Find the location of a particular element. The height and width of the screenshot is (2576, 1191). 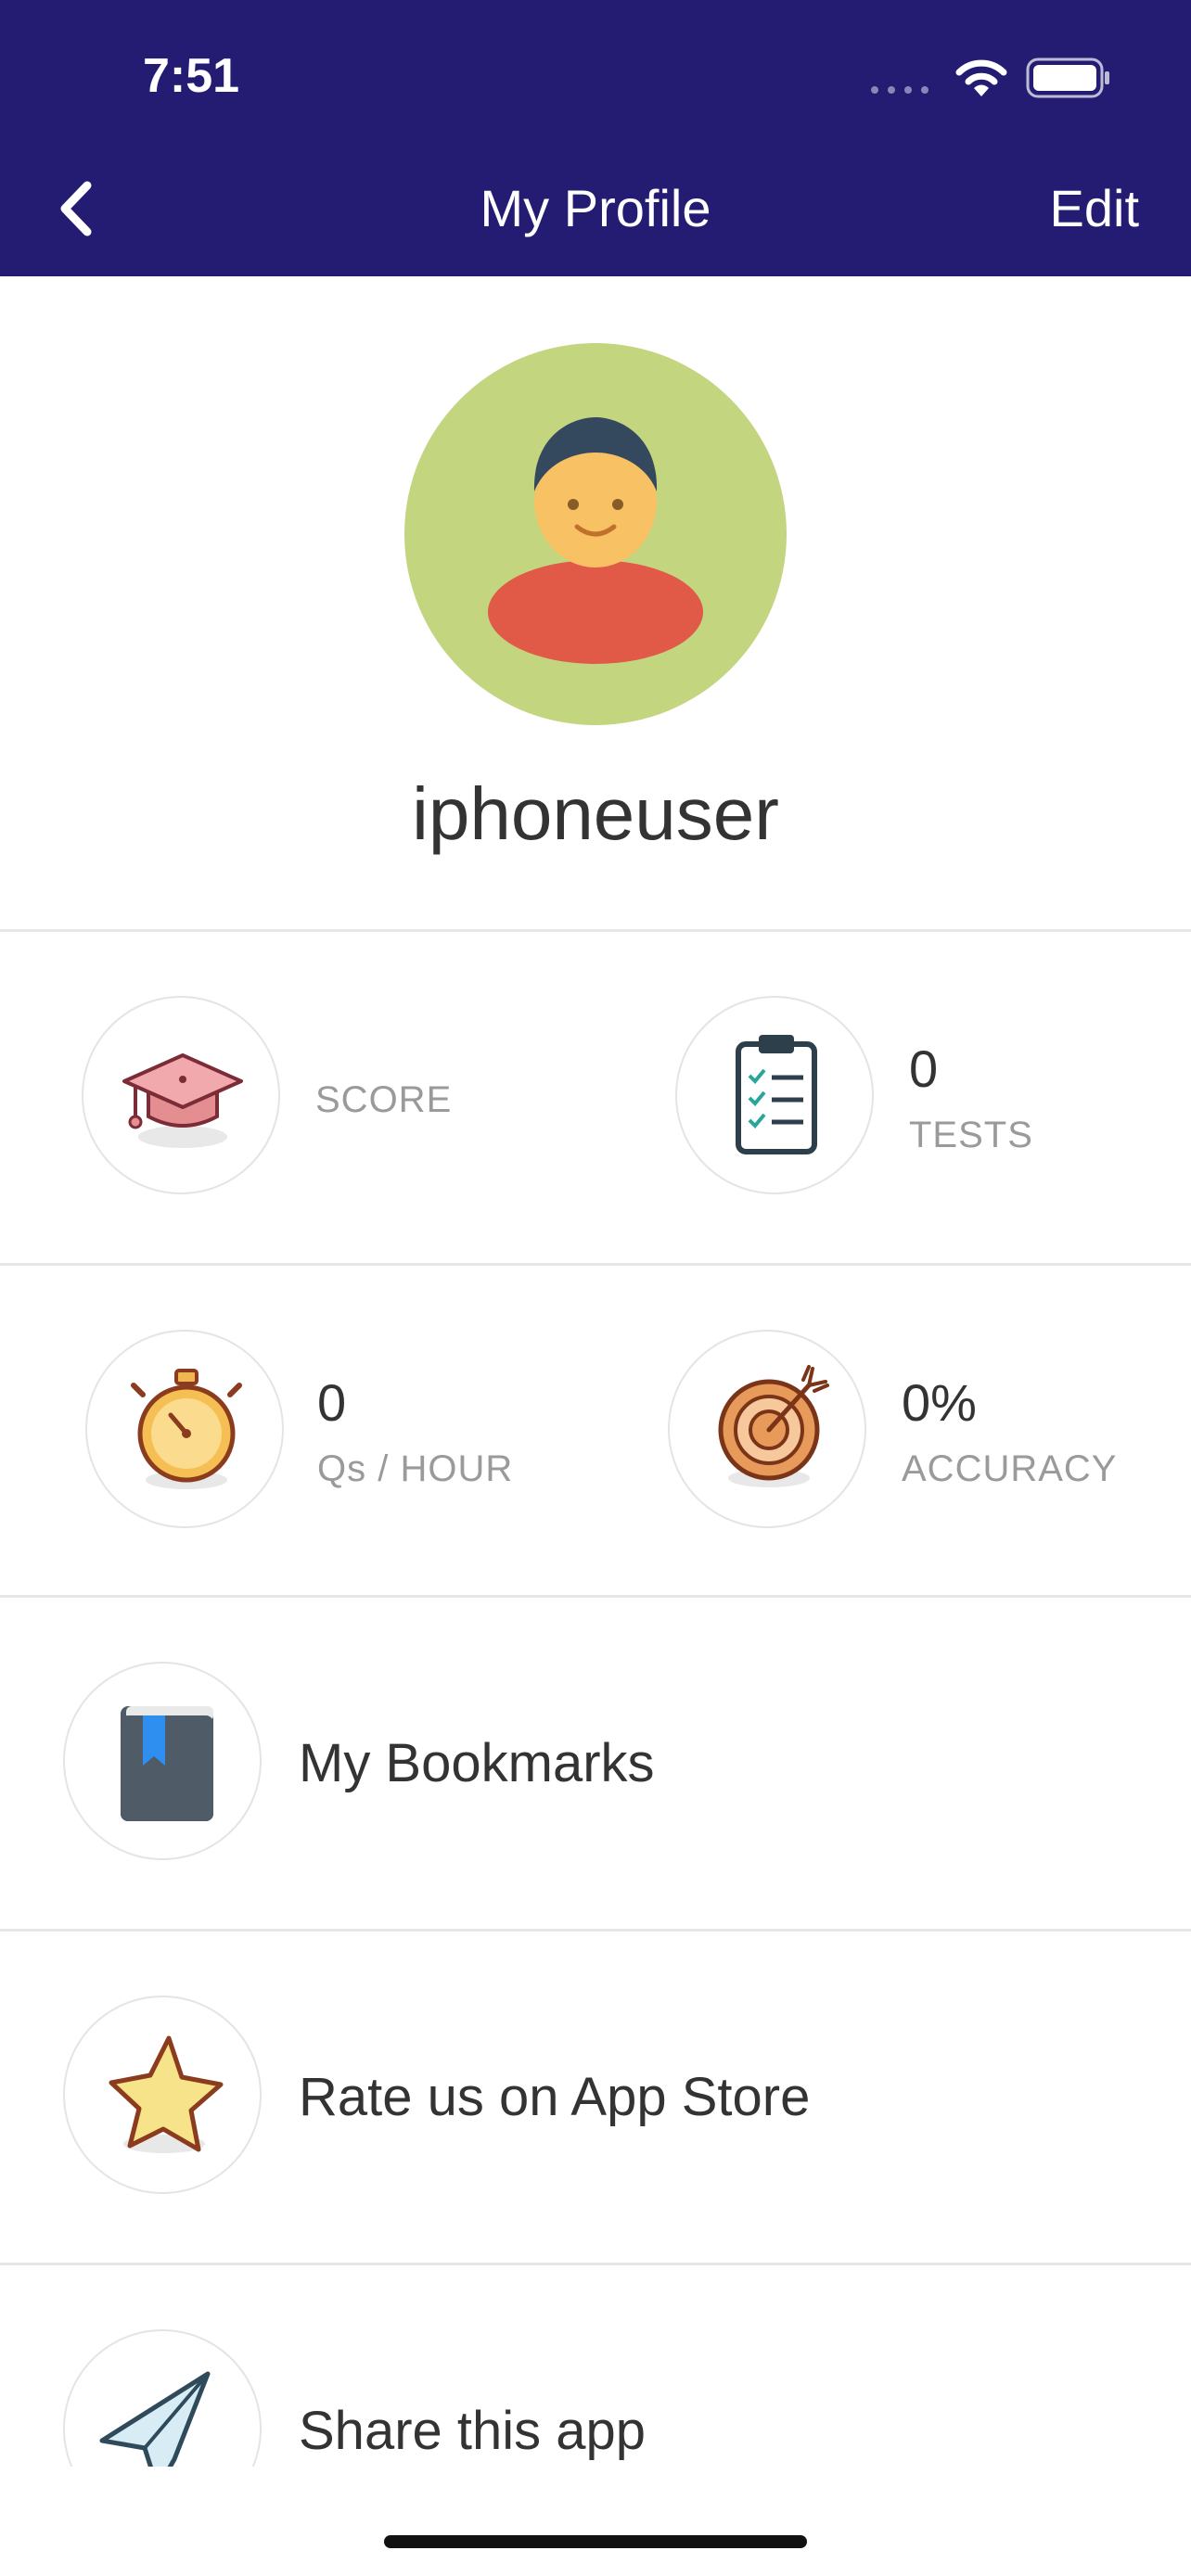

rate-app-row: Rate us on App Store is located at coordinates (595, 2096).